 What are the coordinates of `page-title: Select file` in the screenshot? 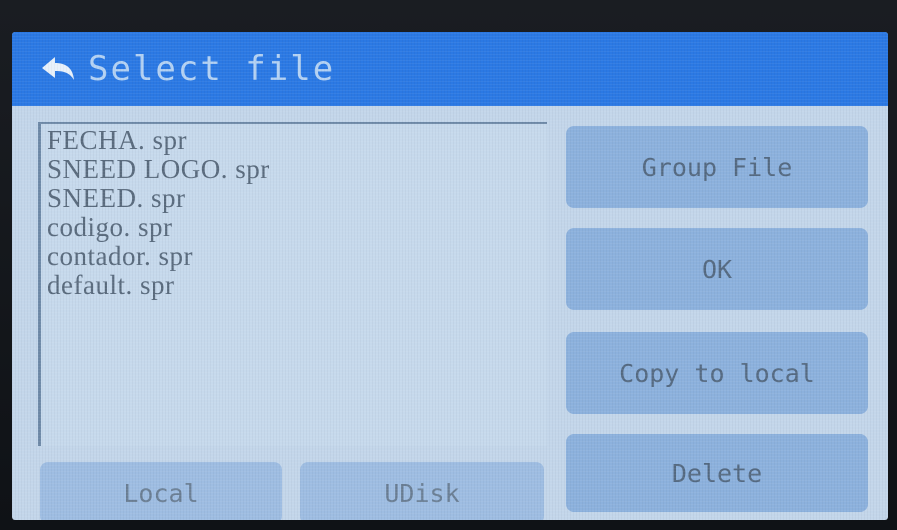 It's located at (212, 69).